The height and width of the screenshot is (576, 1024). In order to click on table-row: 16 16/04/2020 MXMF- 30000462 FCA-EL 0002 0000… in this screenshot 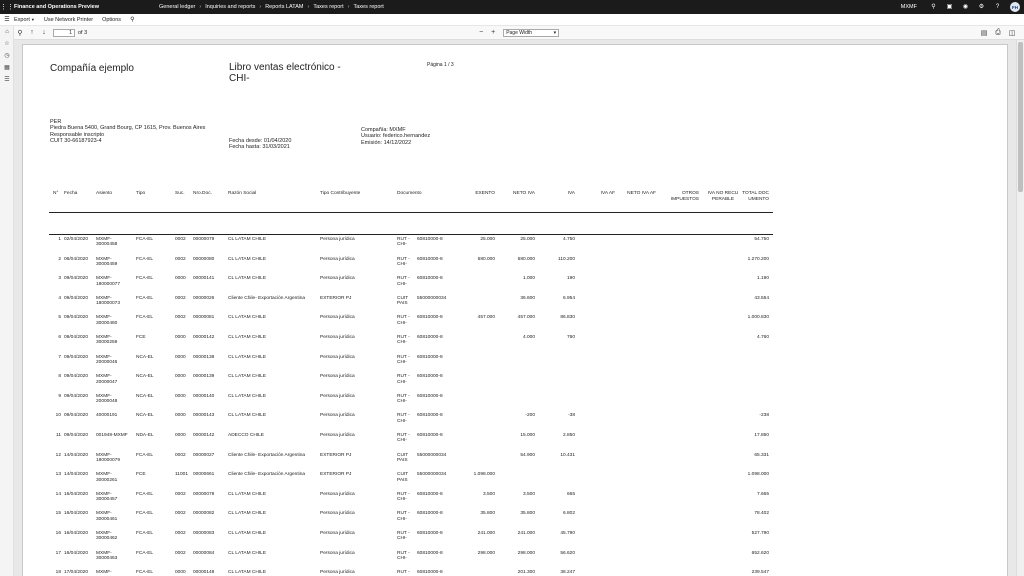, I will do `click(516, 541)`.